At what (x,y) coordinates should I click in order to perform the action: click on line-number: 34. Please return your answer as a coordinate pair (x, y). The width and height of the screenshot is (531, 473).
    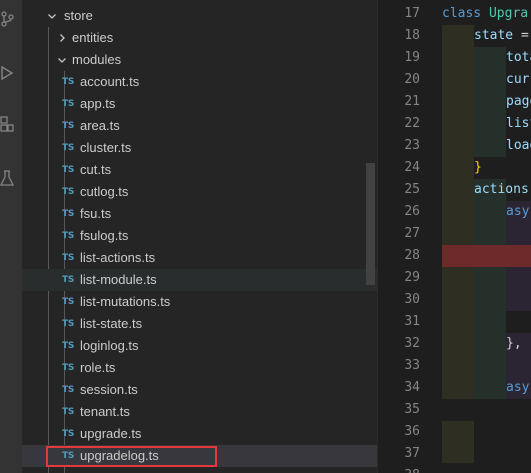
    Looking at the image, I should click on (412, 387).